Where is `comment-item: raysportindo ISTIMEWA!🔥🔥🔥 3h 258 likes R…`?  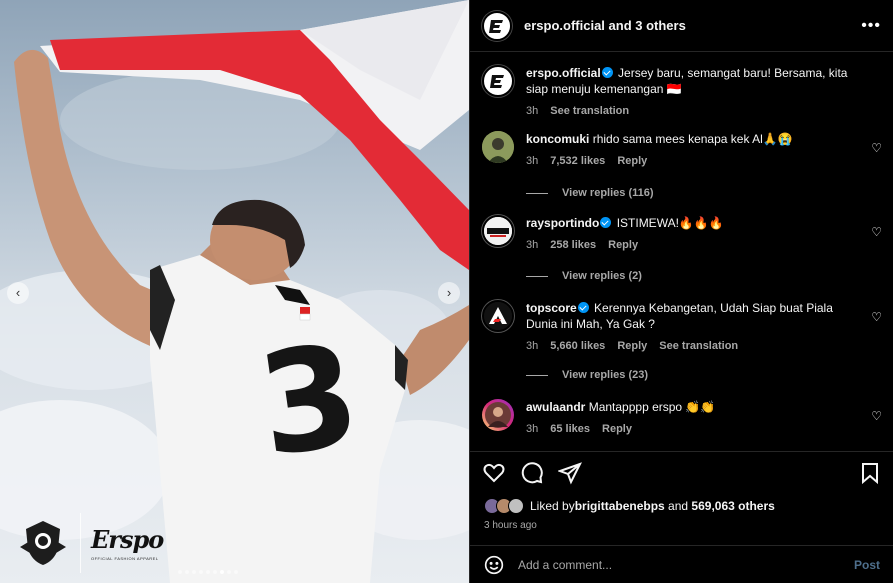
comment-item: raysportindo ISTIMEWA!🔥🔥🔥 3h 258 likes R… is located at coordinates (682, 234).